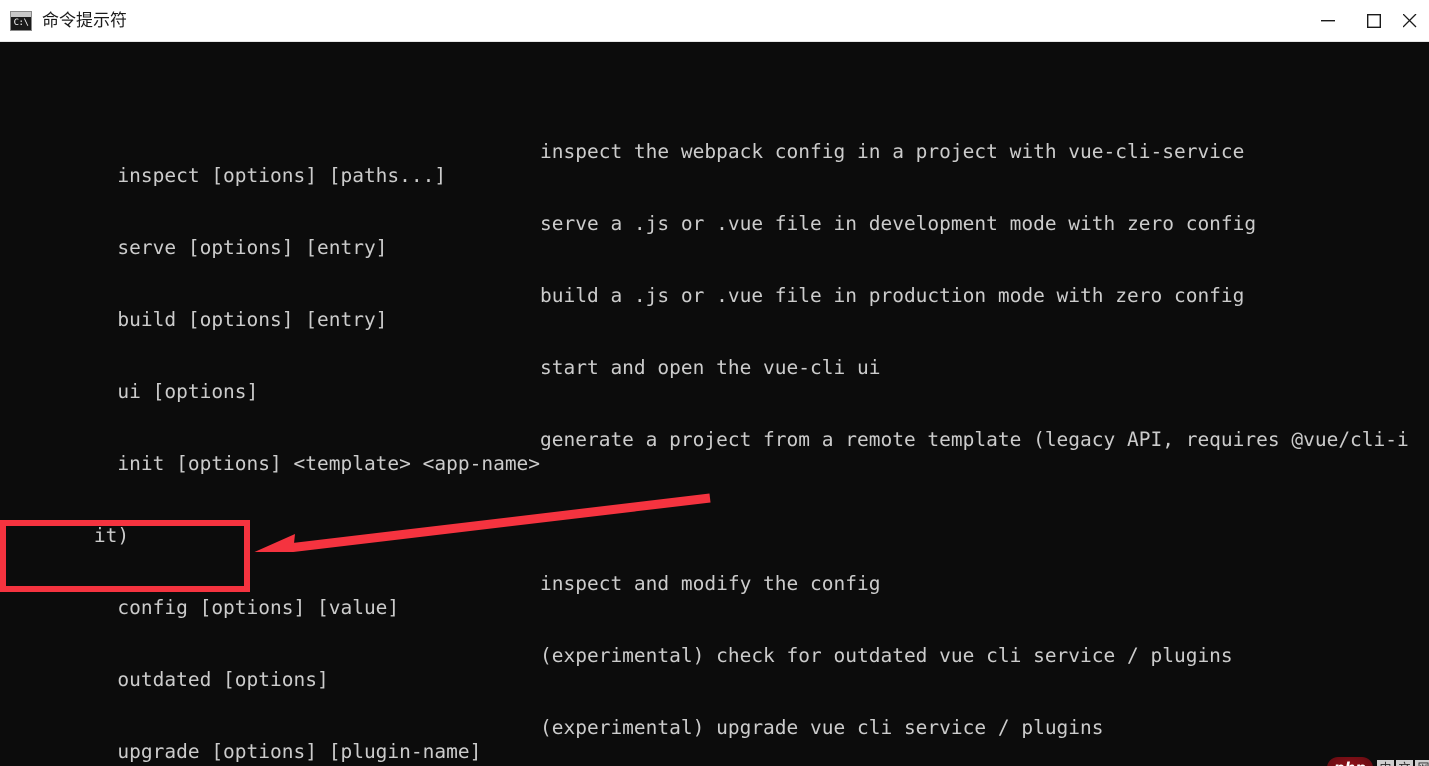  Describe the element at coordinates (111, 535) in the screenshot. I see `help-command-wrap: it)` at that location.